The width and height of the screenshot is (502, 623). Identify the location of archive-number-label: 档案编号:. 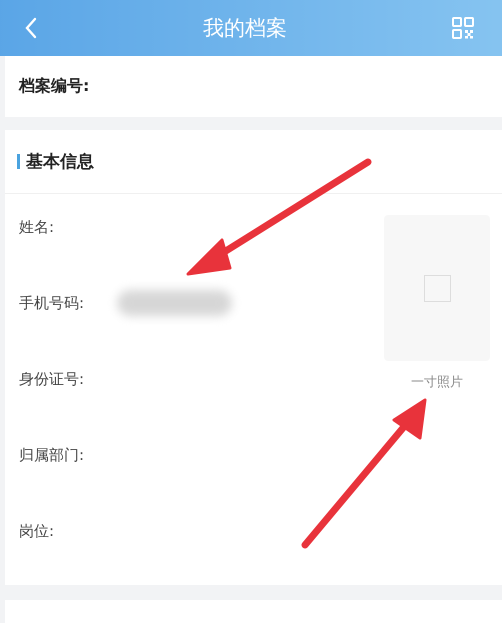
(54, 86).